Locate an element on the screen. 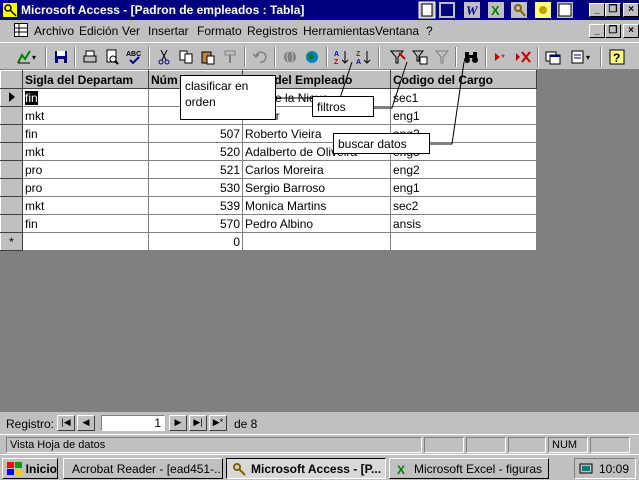 This screenshot has width=639, height=480. new-record-row: * 0 is located at coordinates (268, 241).